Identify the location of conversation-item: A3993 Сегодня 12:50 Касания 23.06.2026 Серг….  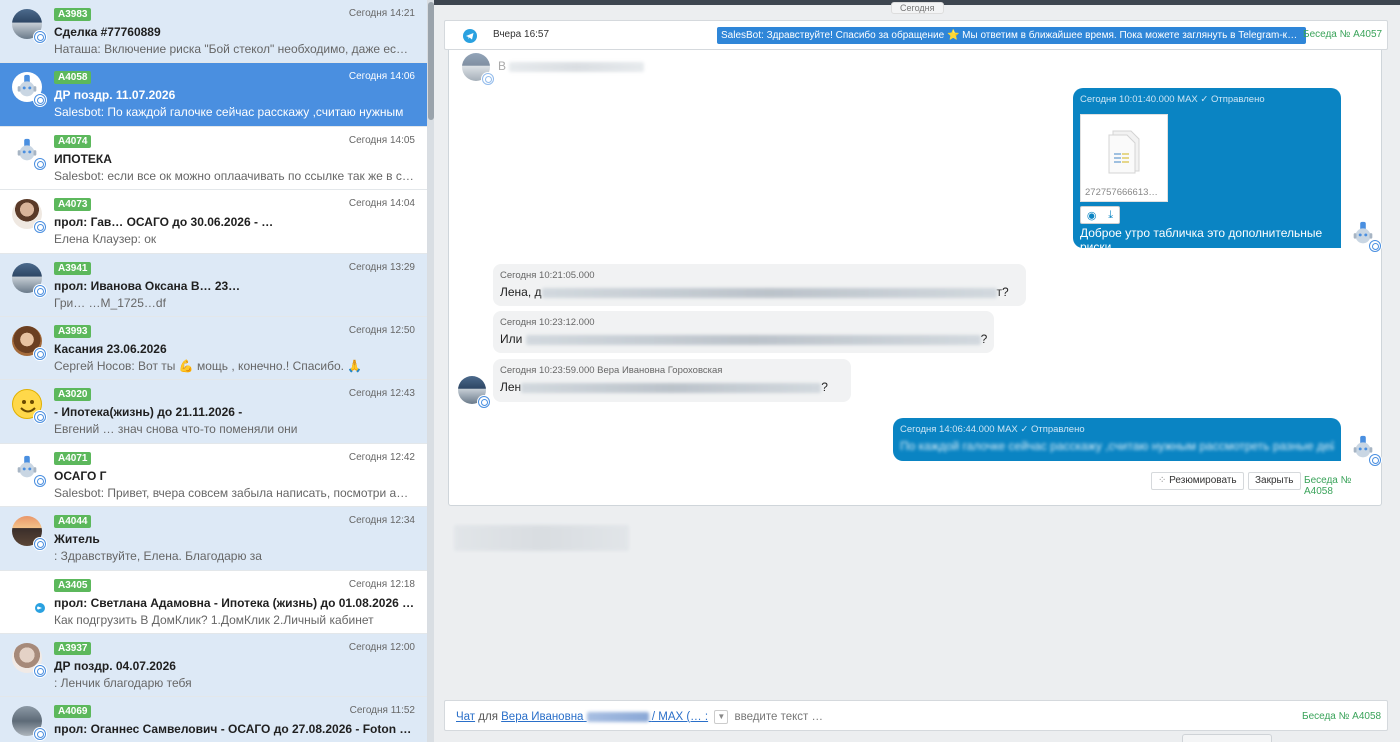
(213, 348).